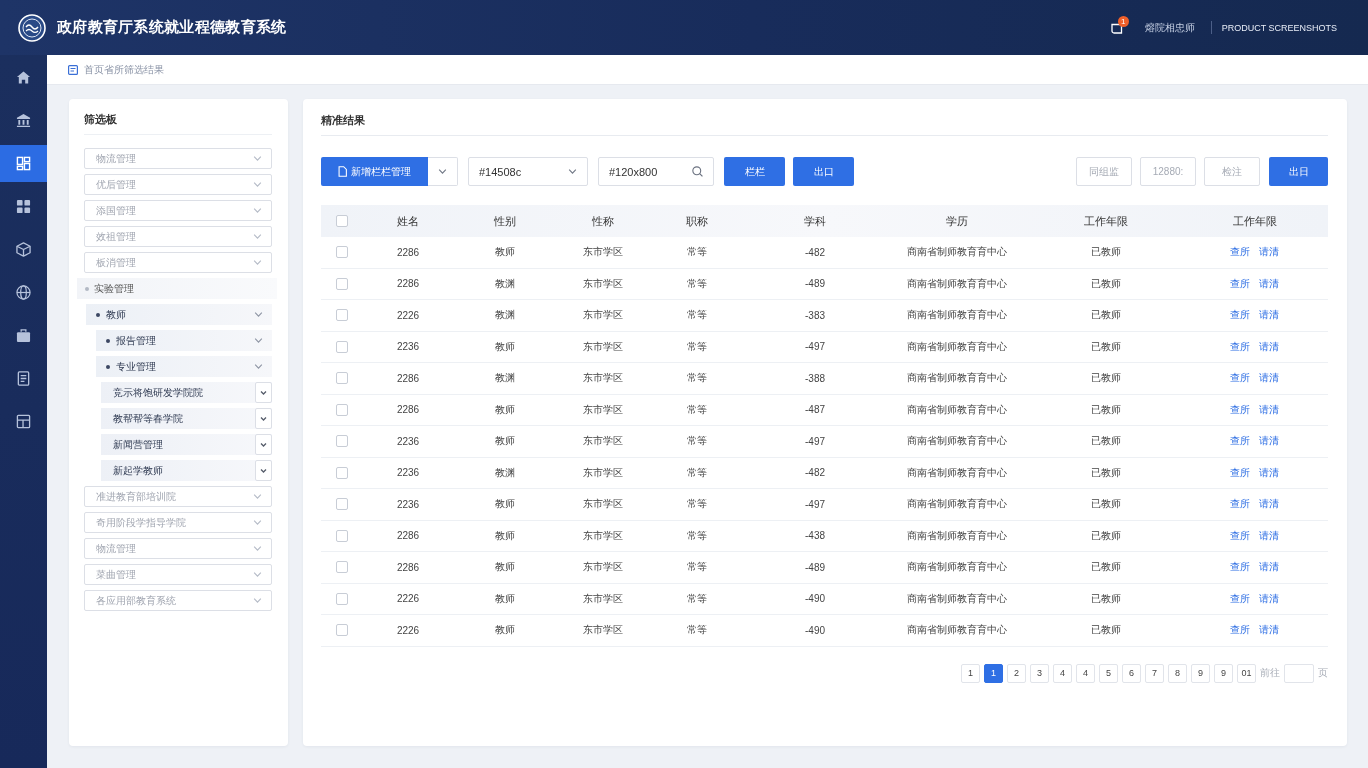 Image resolution: width=1368 pixels, height=768 pixels. What do you see at coordinates (1232, 171) in the screenshot?
I see `filter-input: 检注` at bounding box center [1232, 171].